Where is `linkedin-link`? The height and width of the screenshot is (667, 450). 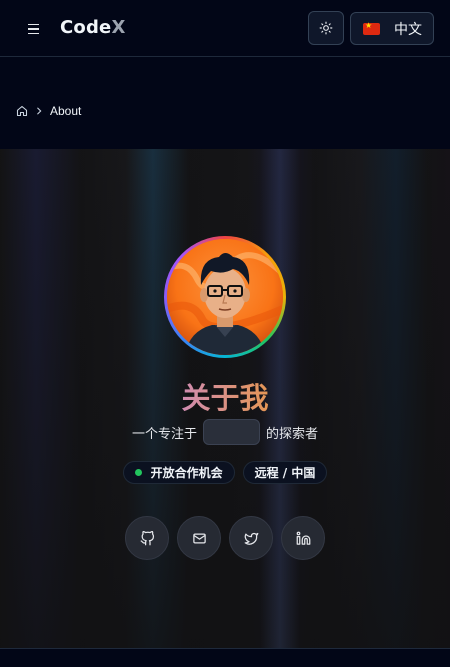 linkedin-link is located at coordinates (303, 538).